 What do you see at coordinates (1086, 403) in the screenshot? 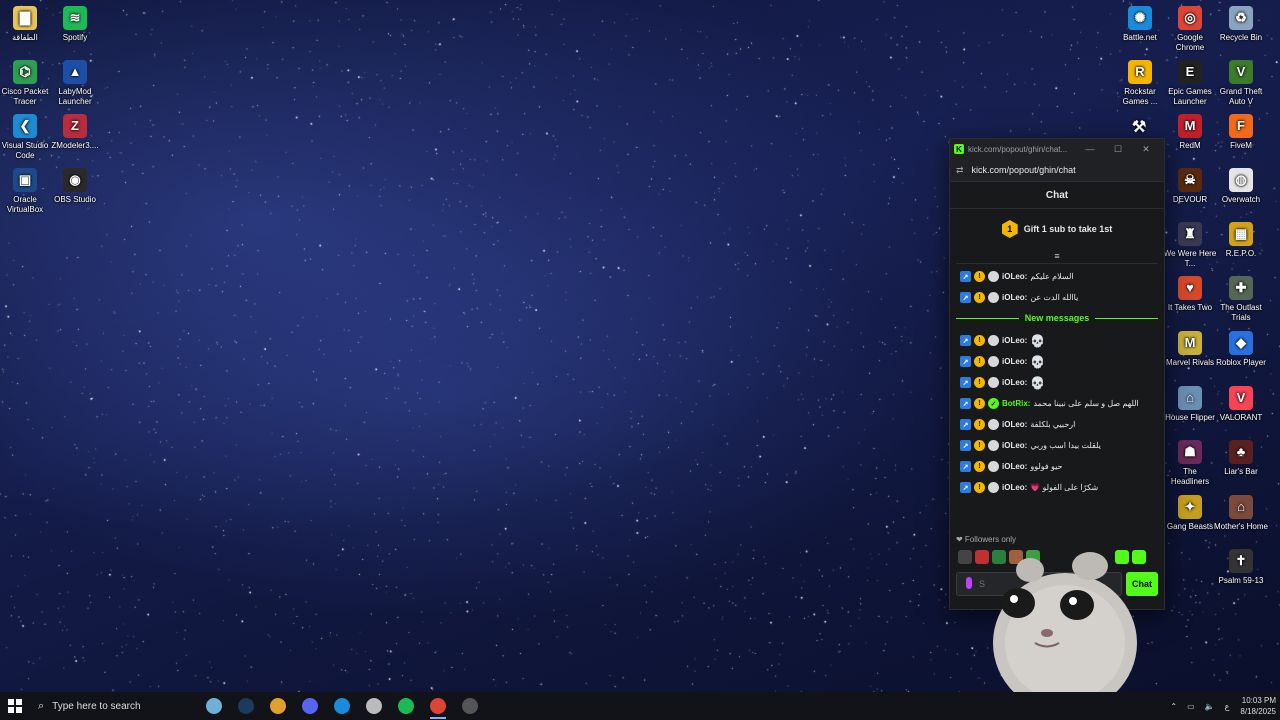
I see `chat-message-text: اللهم صل و سلم على نبينا محمد` at bounding box center [1086, 403].